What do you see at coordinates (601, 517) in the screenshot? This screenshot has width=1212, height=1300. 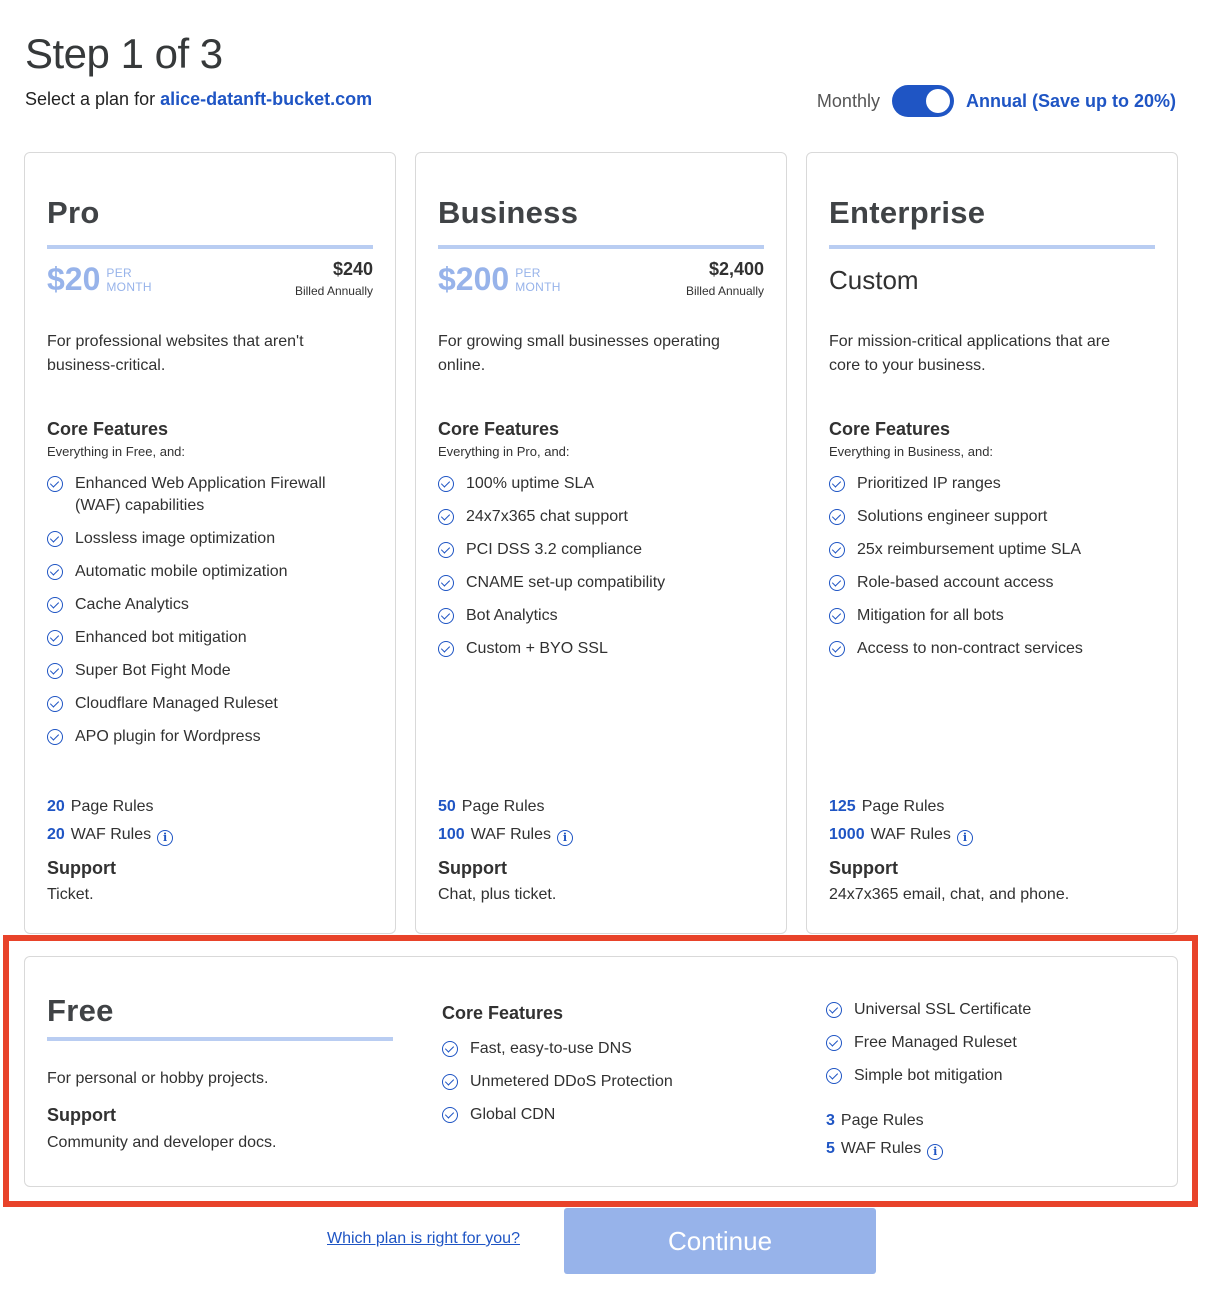 I see `feature-item: 24x7x365 chat support` at bounding box center [601, 517].